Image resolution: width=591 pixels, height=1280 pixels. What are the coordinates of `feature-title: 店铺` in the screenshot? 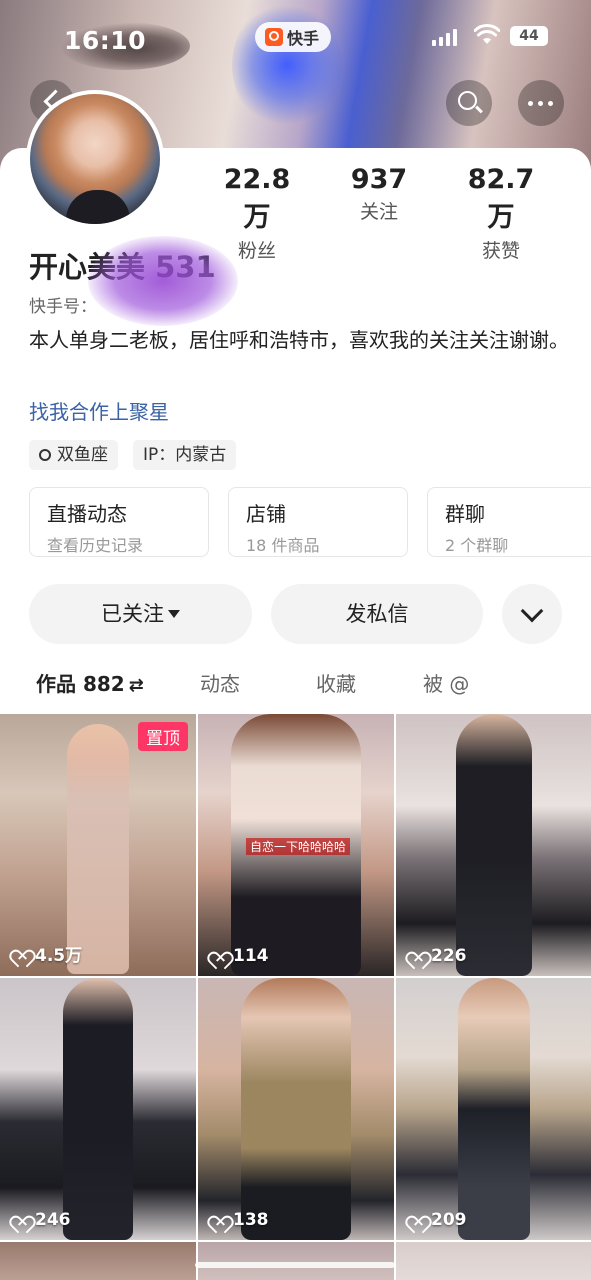 It's located at (266, 514).